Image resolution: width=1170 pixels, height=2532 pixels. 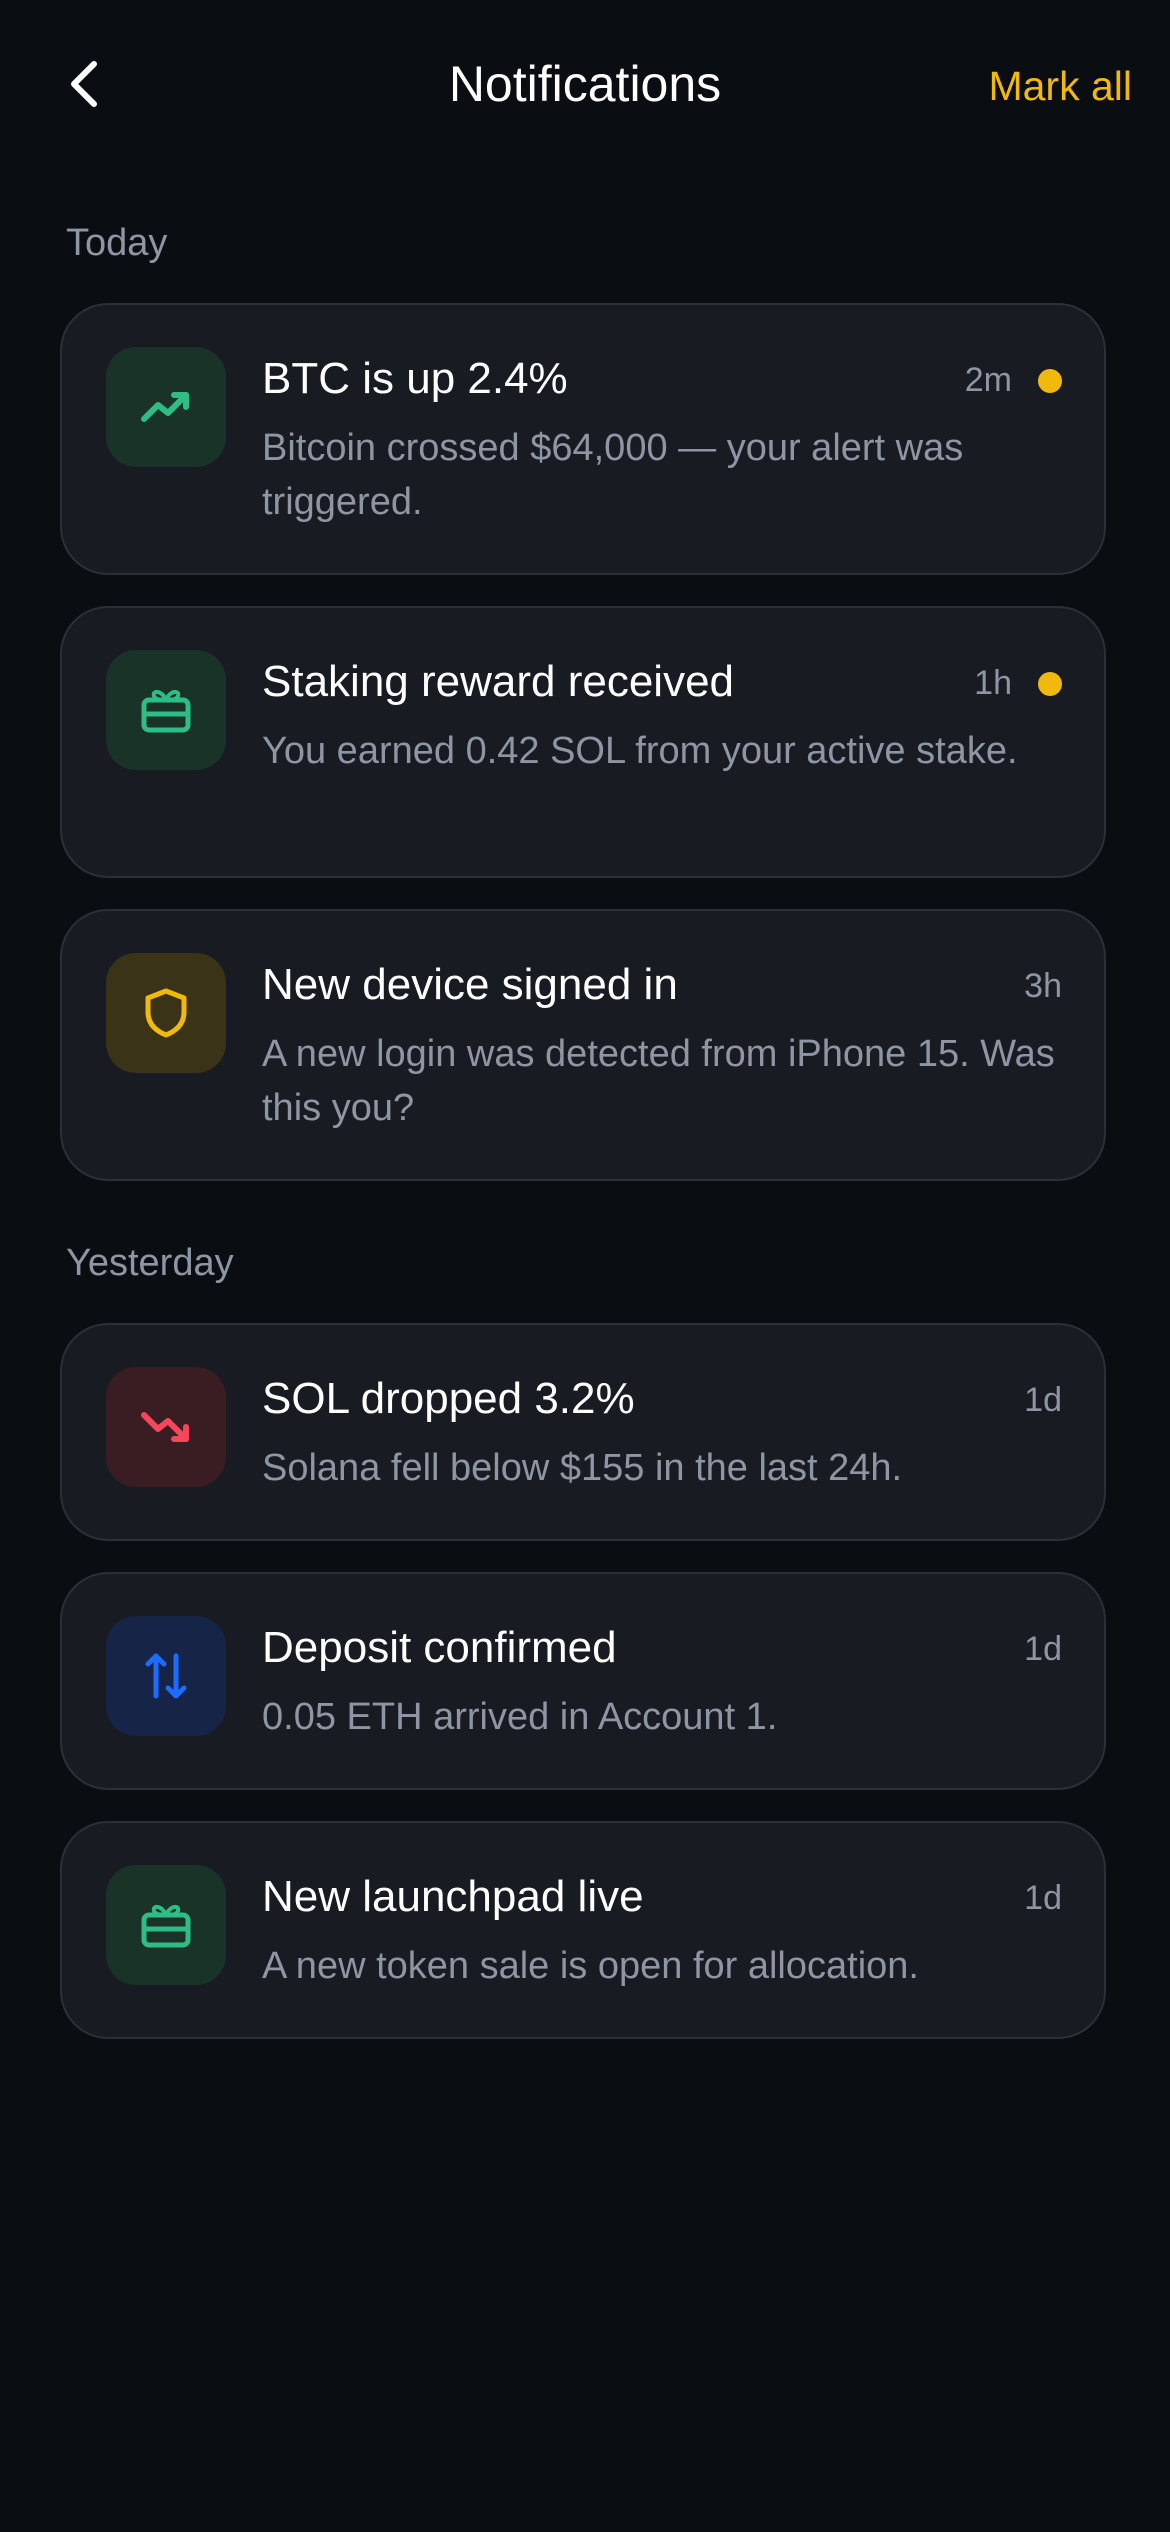 I want to click on notification-time: 1h, so click(x=993, y=683).